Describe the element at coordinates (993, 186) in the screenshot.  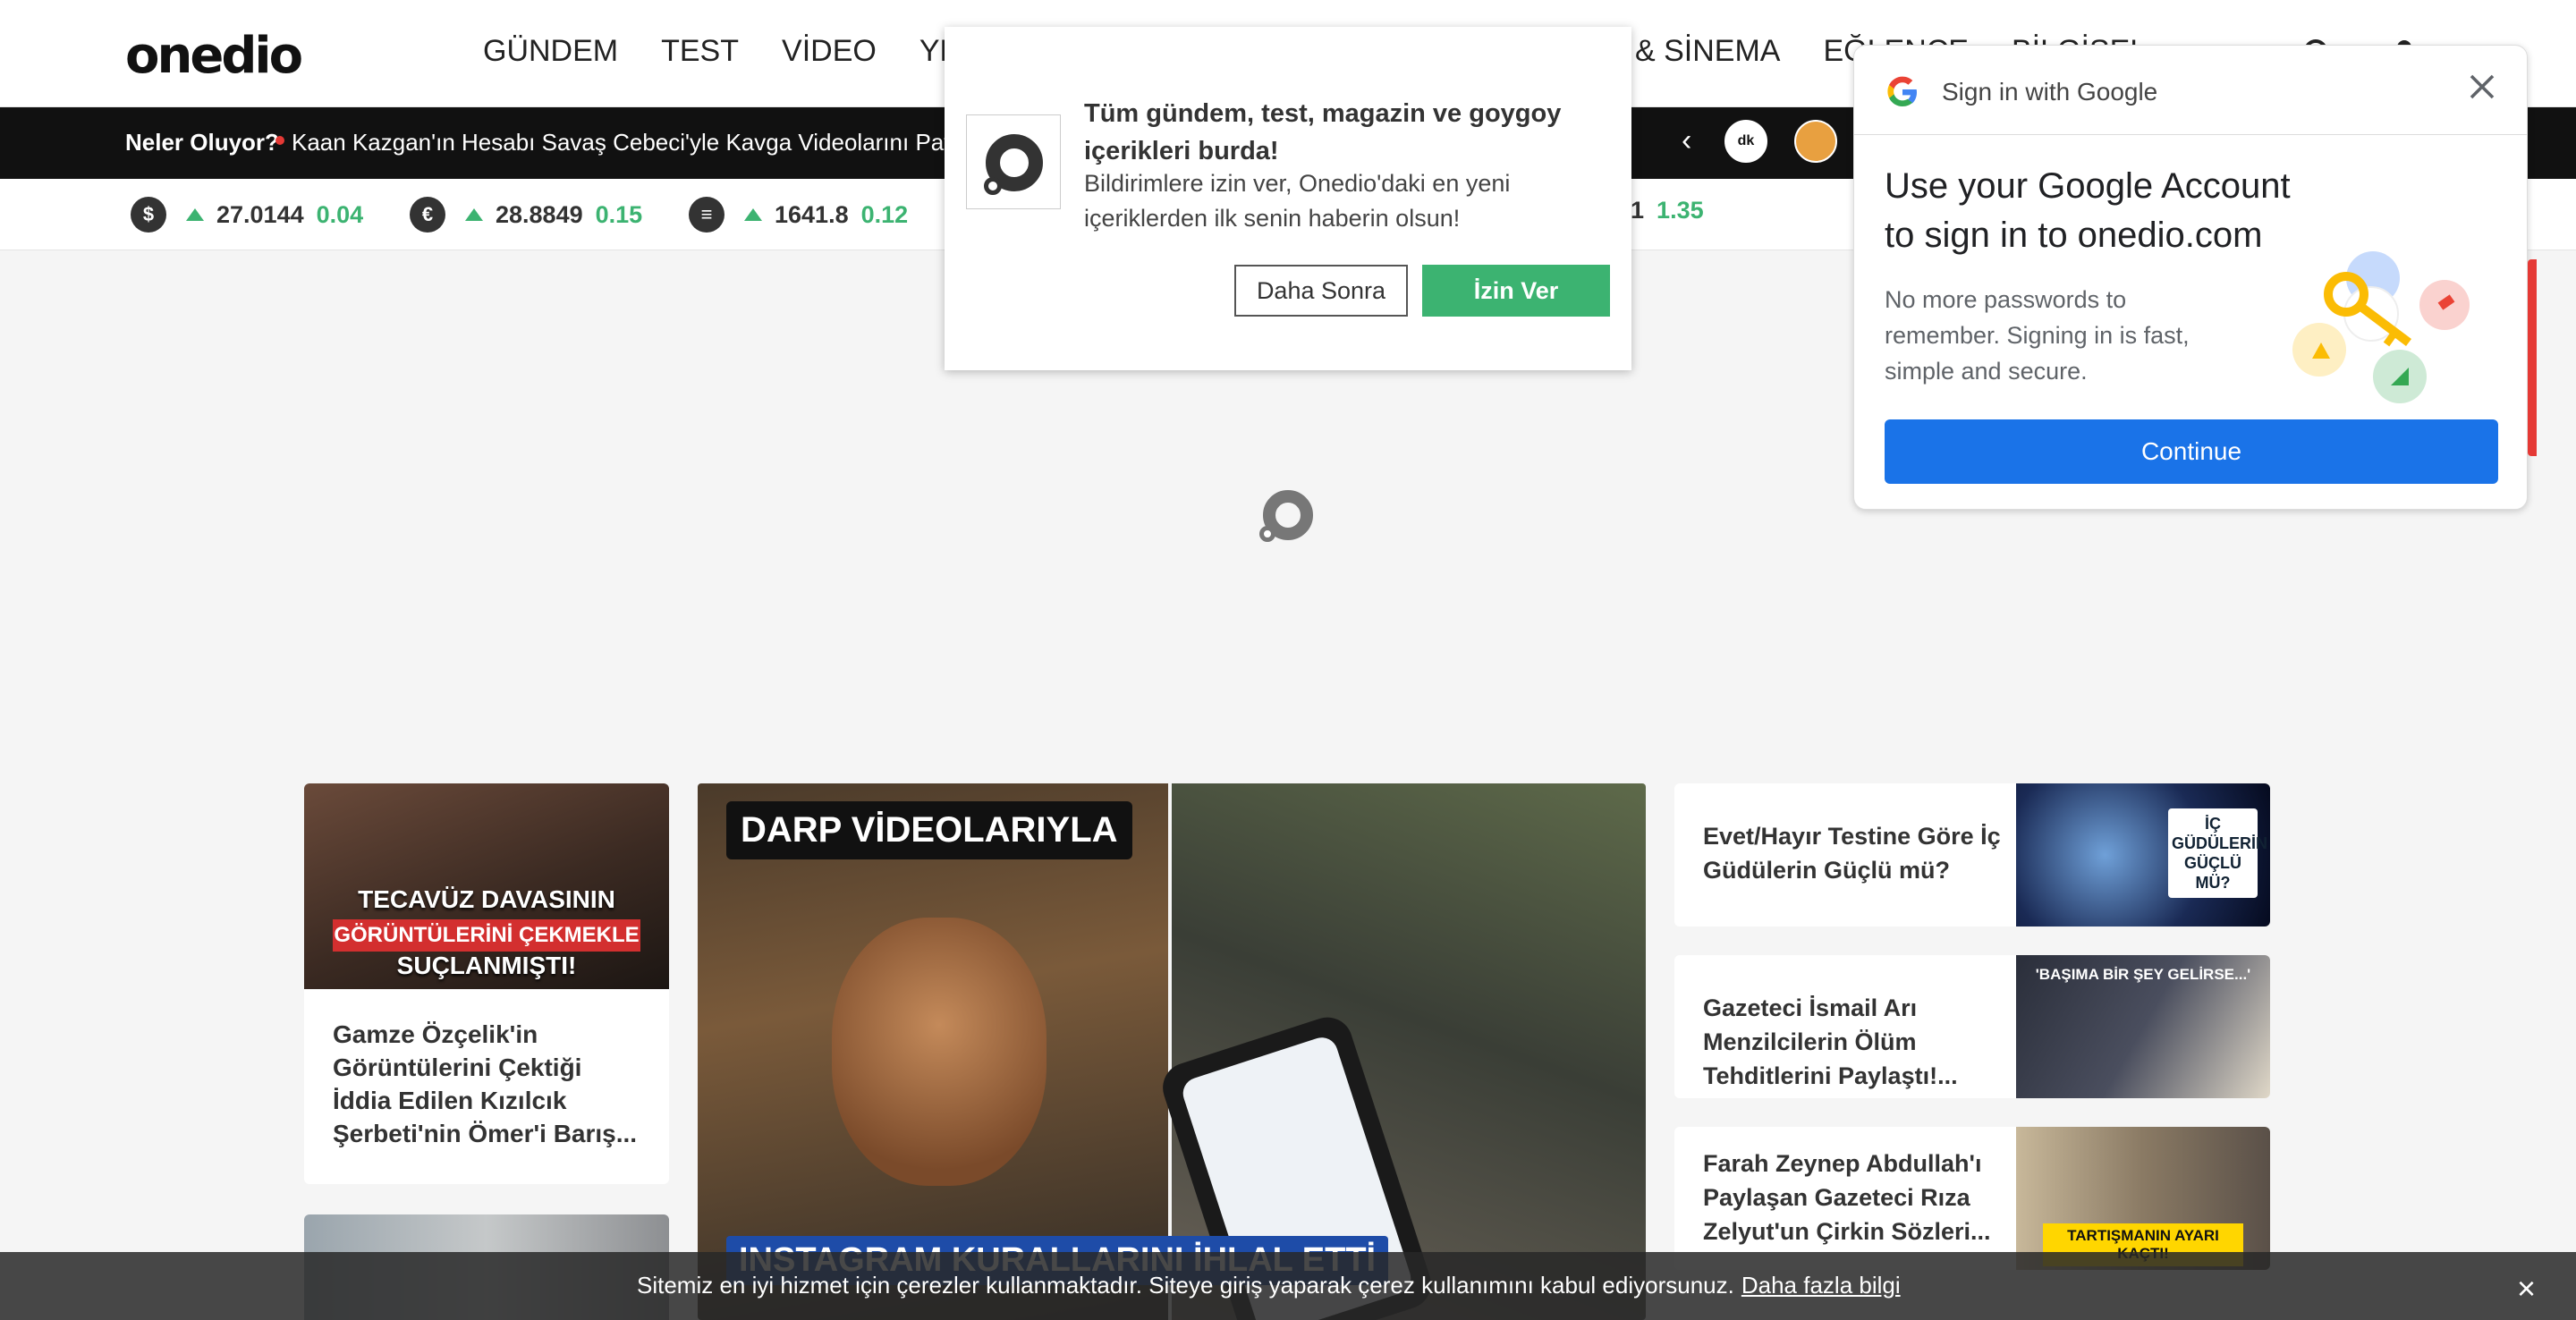
I see `onedio-logo-dot` at that location.